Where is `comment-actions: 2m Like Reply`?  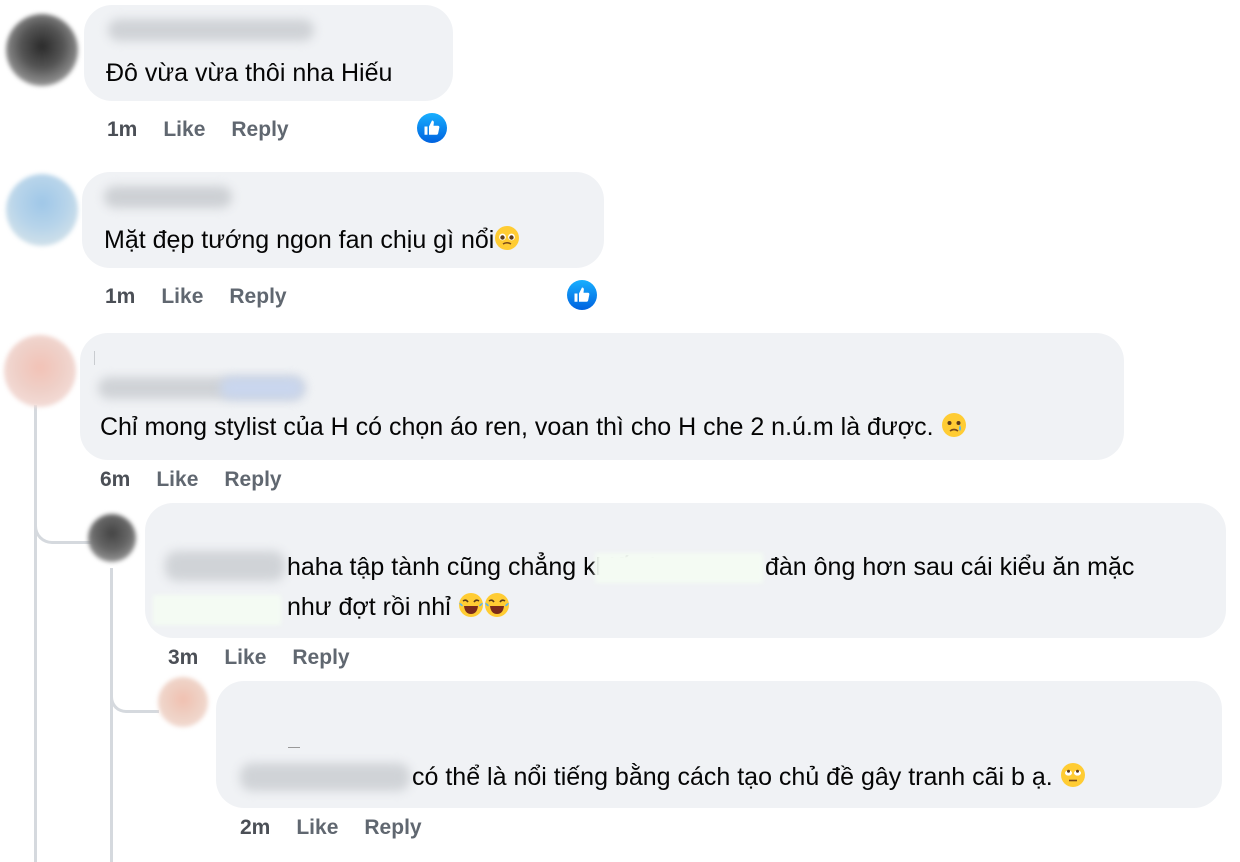
comment-actions: 2m Like Reply is located at coordinates (344, 828).